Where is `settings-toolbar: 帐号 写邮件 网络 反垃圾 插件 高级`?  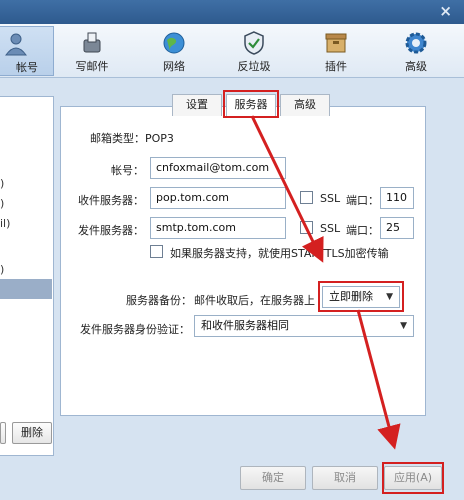 settings-toolbar: 帐号 写邮件 网络 反垃圾 插件 高级 is located at coordinates (232, 51).